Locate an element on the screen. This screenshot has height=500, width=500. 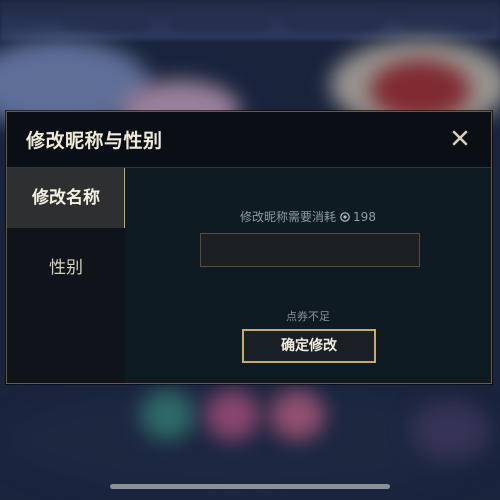
close-button is located at coordinates (460, 138).